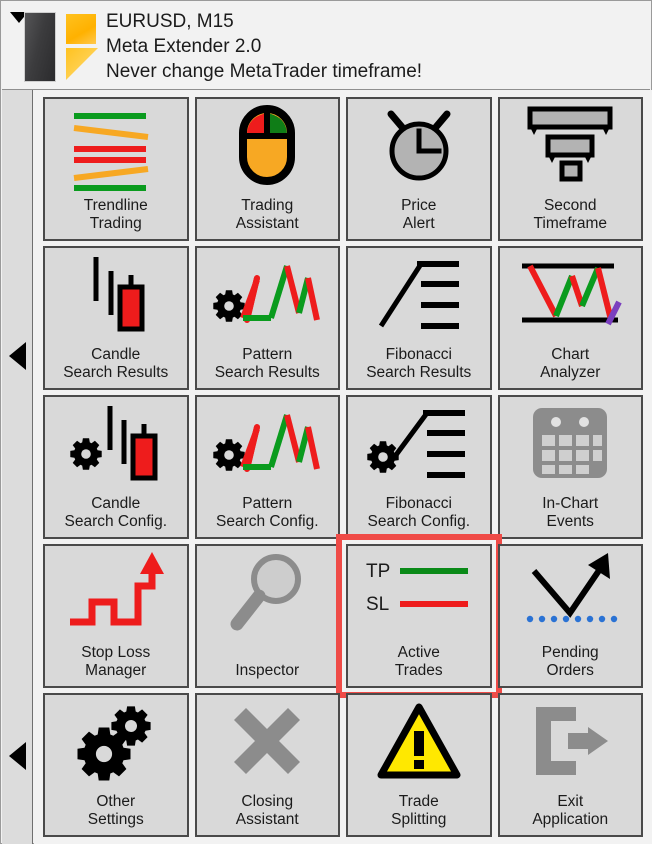 The image size is (652, 844). What do you see at coordinates (267, 512) in the screenshot?
I see `tile-label: Pattern Search Config.` at bounding box center [267, 512].